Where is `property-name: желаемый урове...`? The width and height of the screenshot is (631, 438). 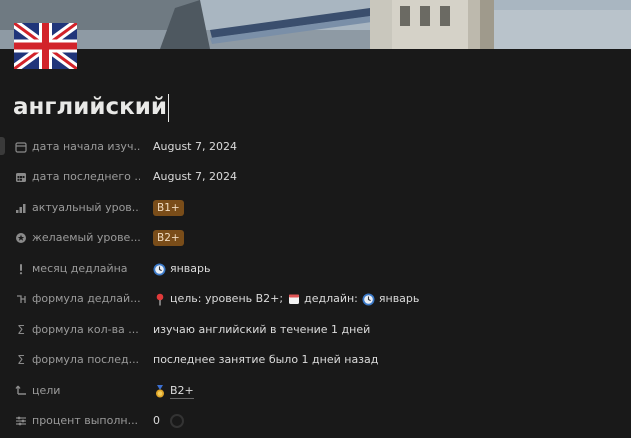
property-name: желаемый урове... is located at coordinates (77, 238).